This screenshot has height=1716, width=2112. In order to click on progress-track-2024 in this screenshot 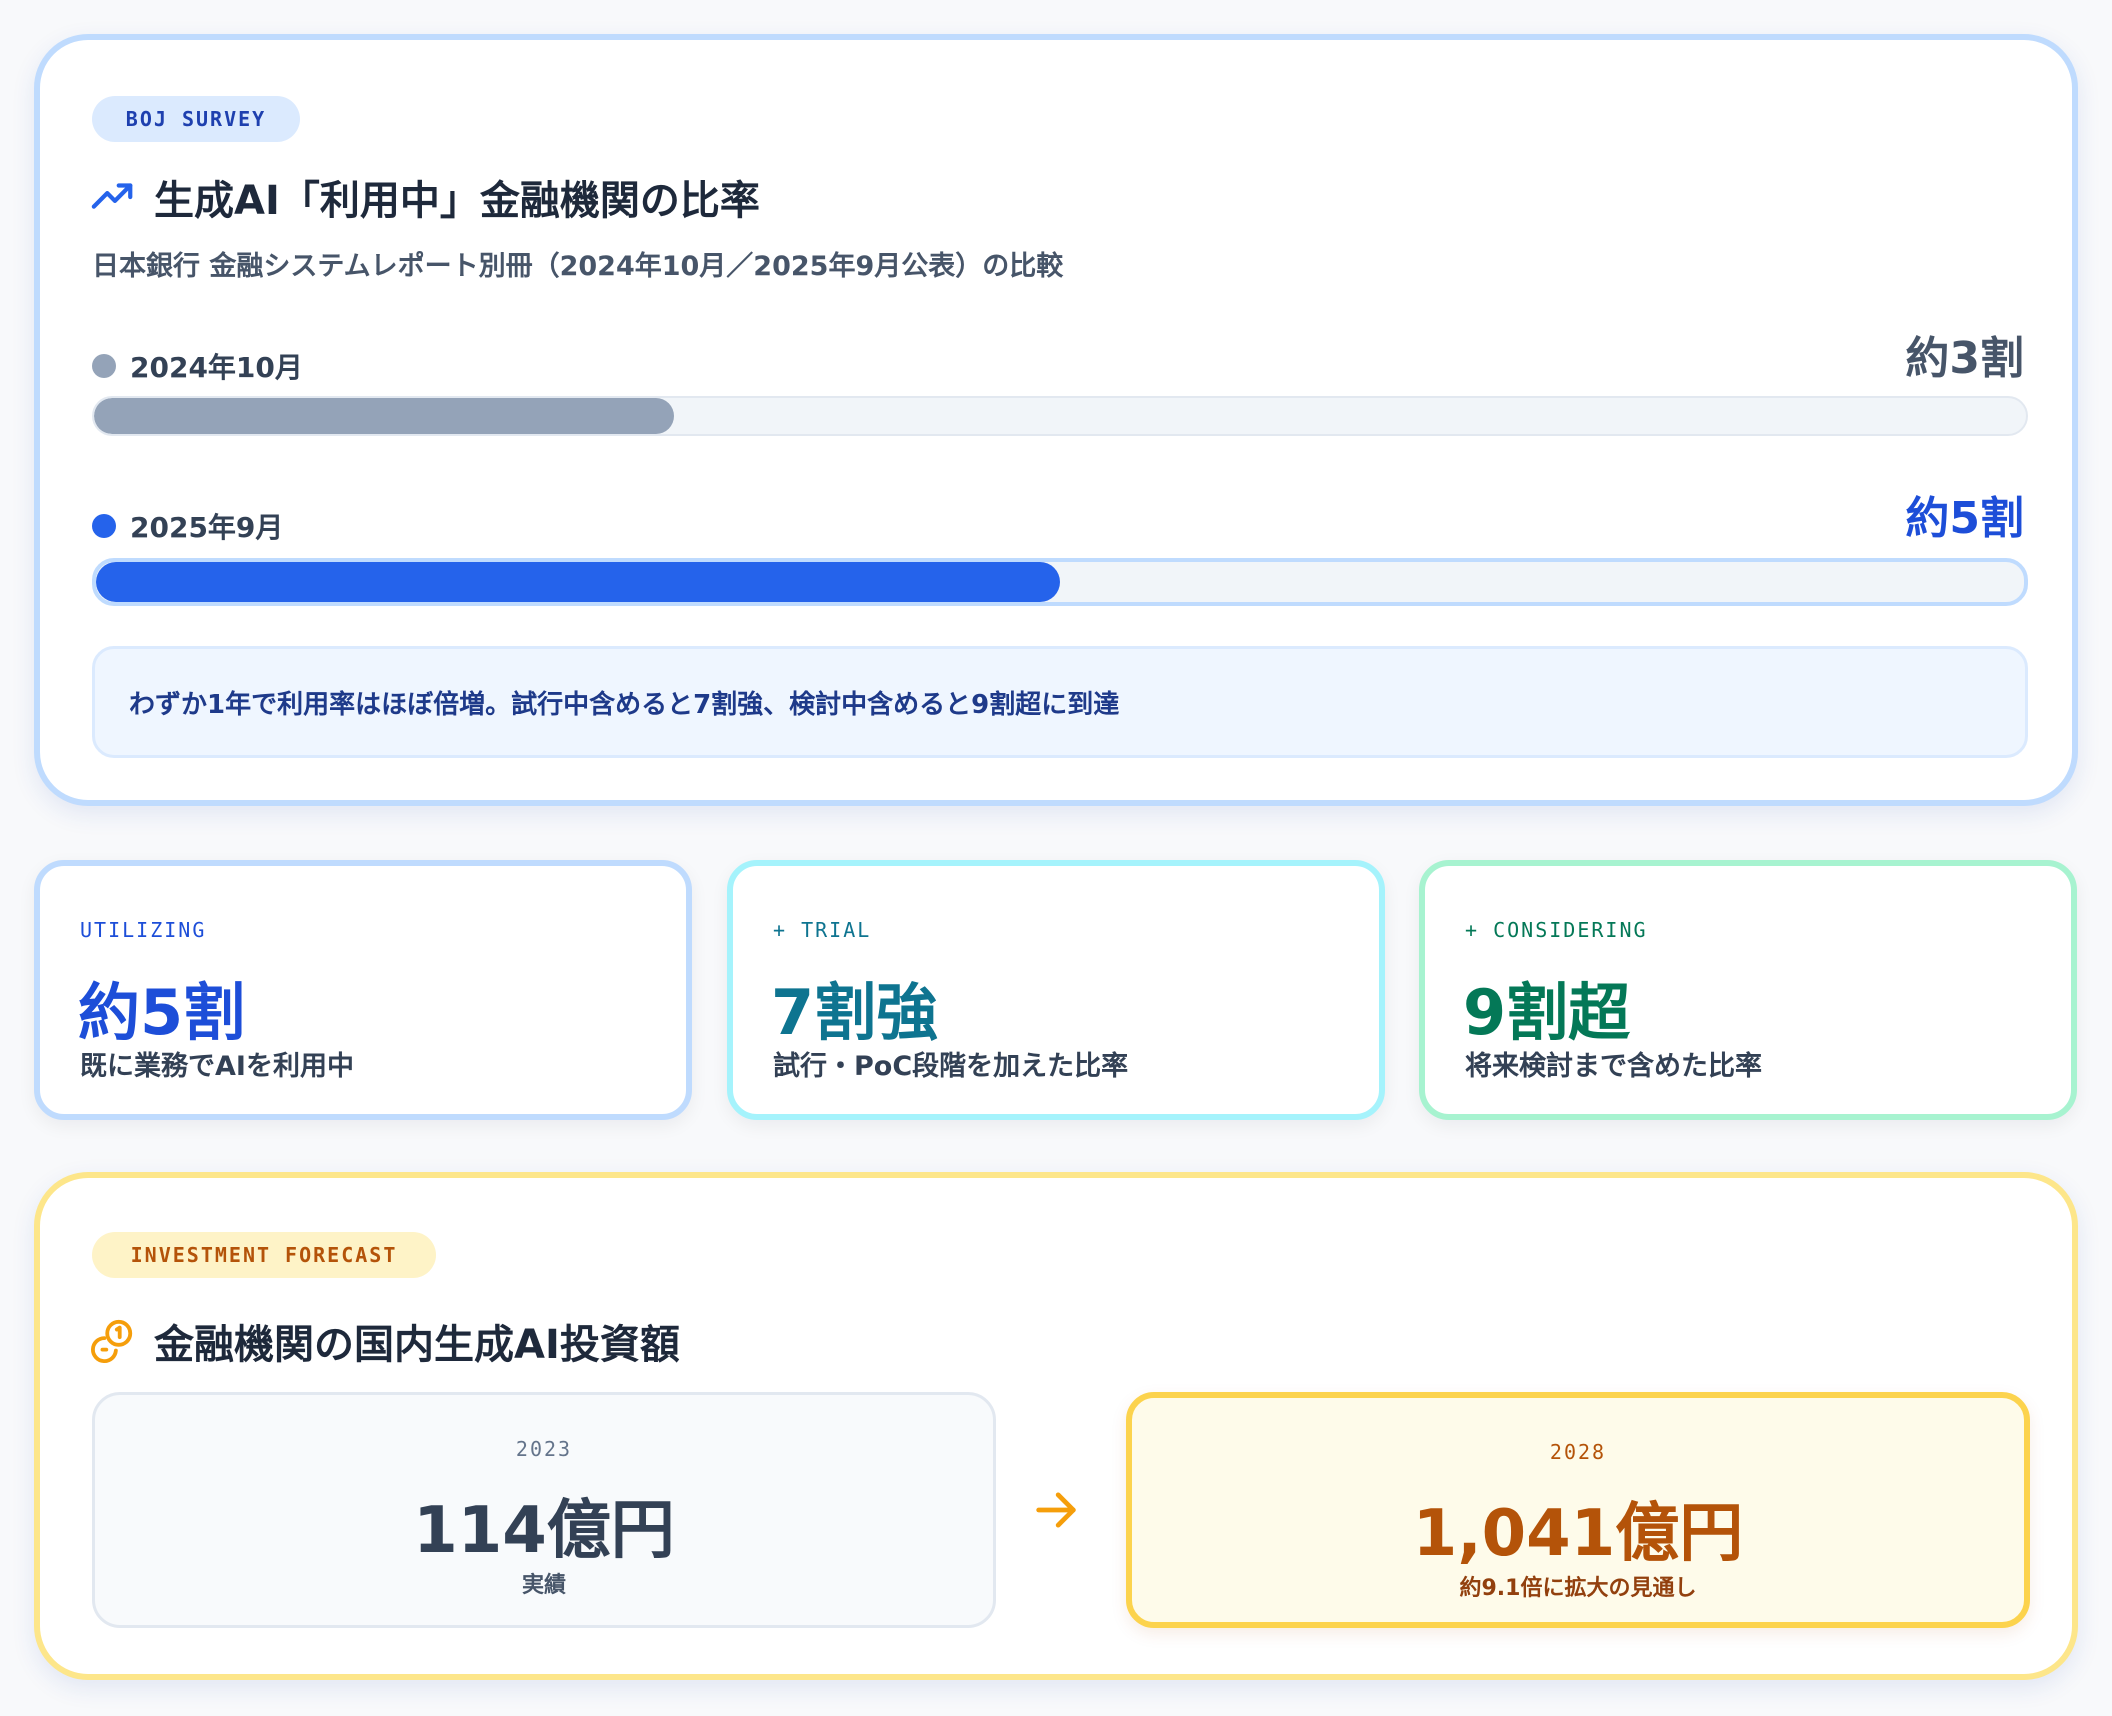, I will do `click(1060, 416)`.